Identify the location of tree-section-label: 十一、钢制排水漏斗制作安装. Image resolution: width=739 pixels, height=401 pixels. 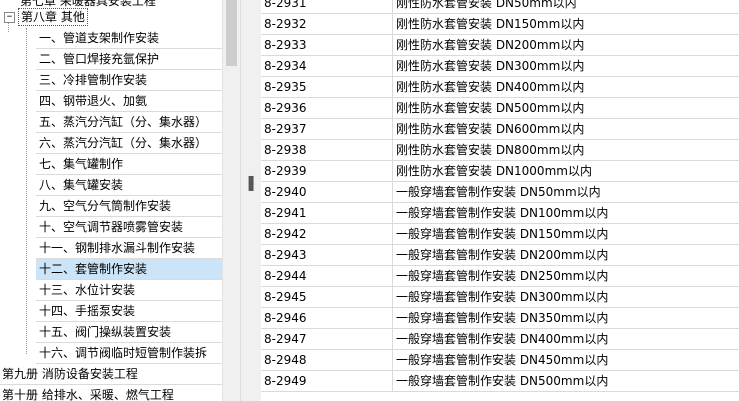
(117, 248).